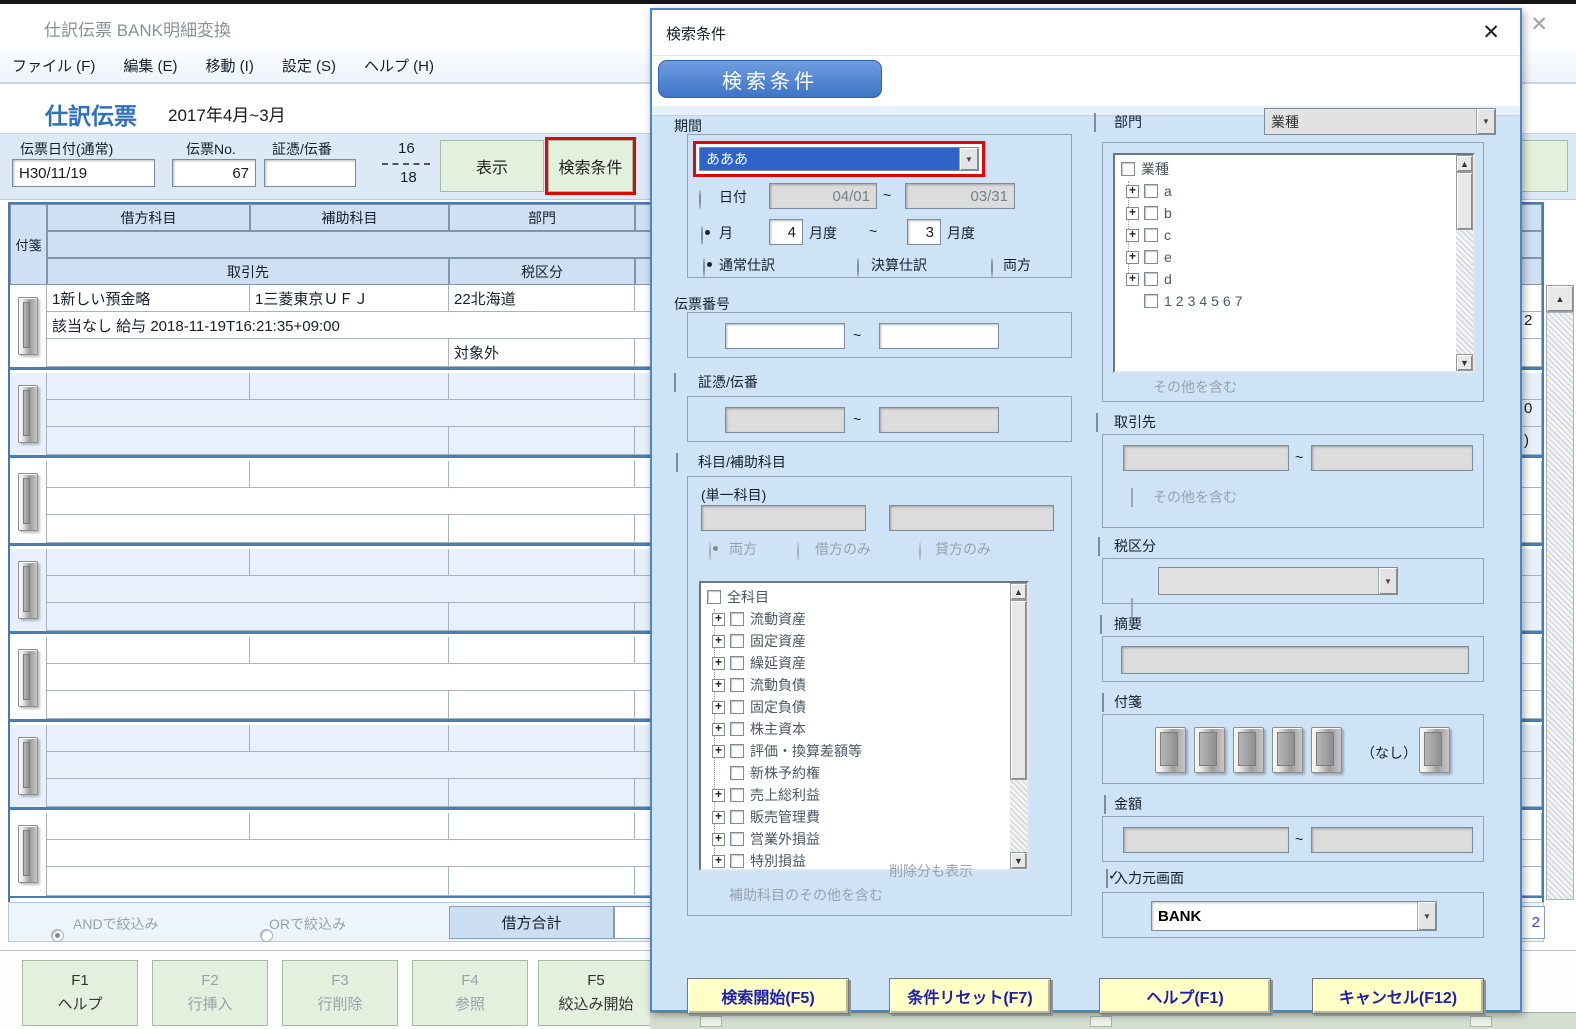 This screenshot has width=1576, height=1029. What do you see at coordinates (1491, 32) in the screenshot?
I see `dialog-close-icon: ✕` at bounding box center [1491, 32].